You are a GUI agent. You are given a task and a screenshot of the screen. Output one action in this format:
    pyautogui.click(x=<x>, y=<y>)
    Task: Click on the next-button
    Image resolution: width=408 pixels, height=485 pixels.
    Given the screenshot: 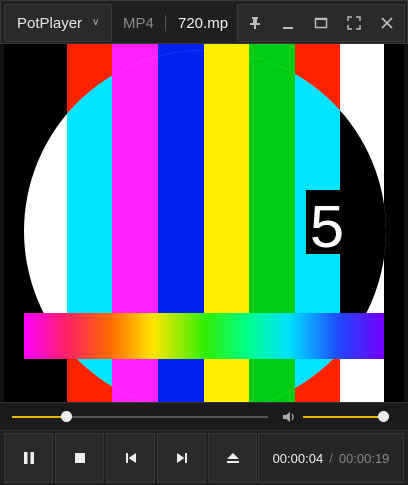 What is the action you would take?
    pyautogui.click(x=181, y=458)
    